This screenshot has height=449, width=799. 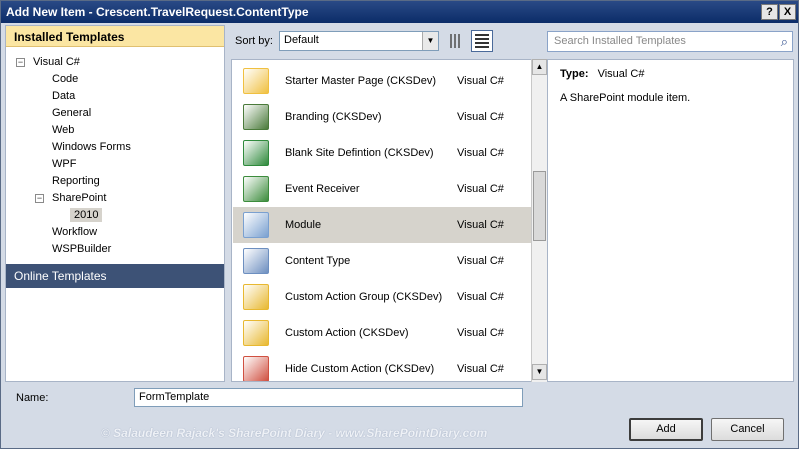 I want to click on template-item: Blank Site Defintion (CKSDev) Visual C#, so click(x=382, y=153).